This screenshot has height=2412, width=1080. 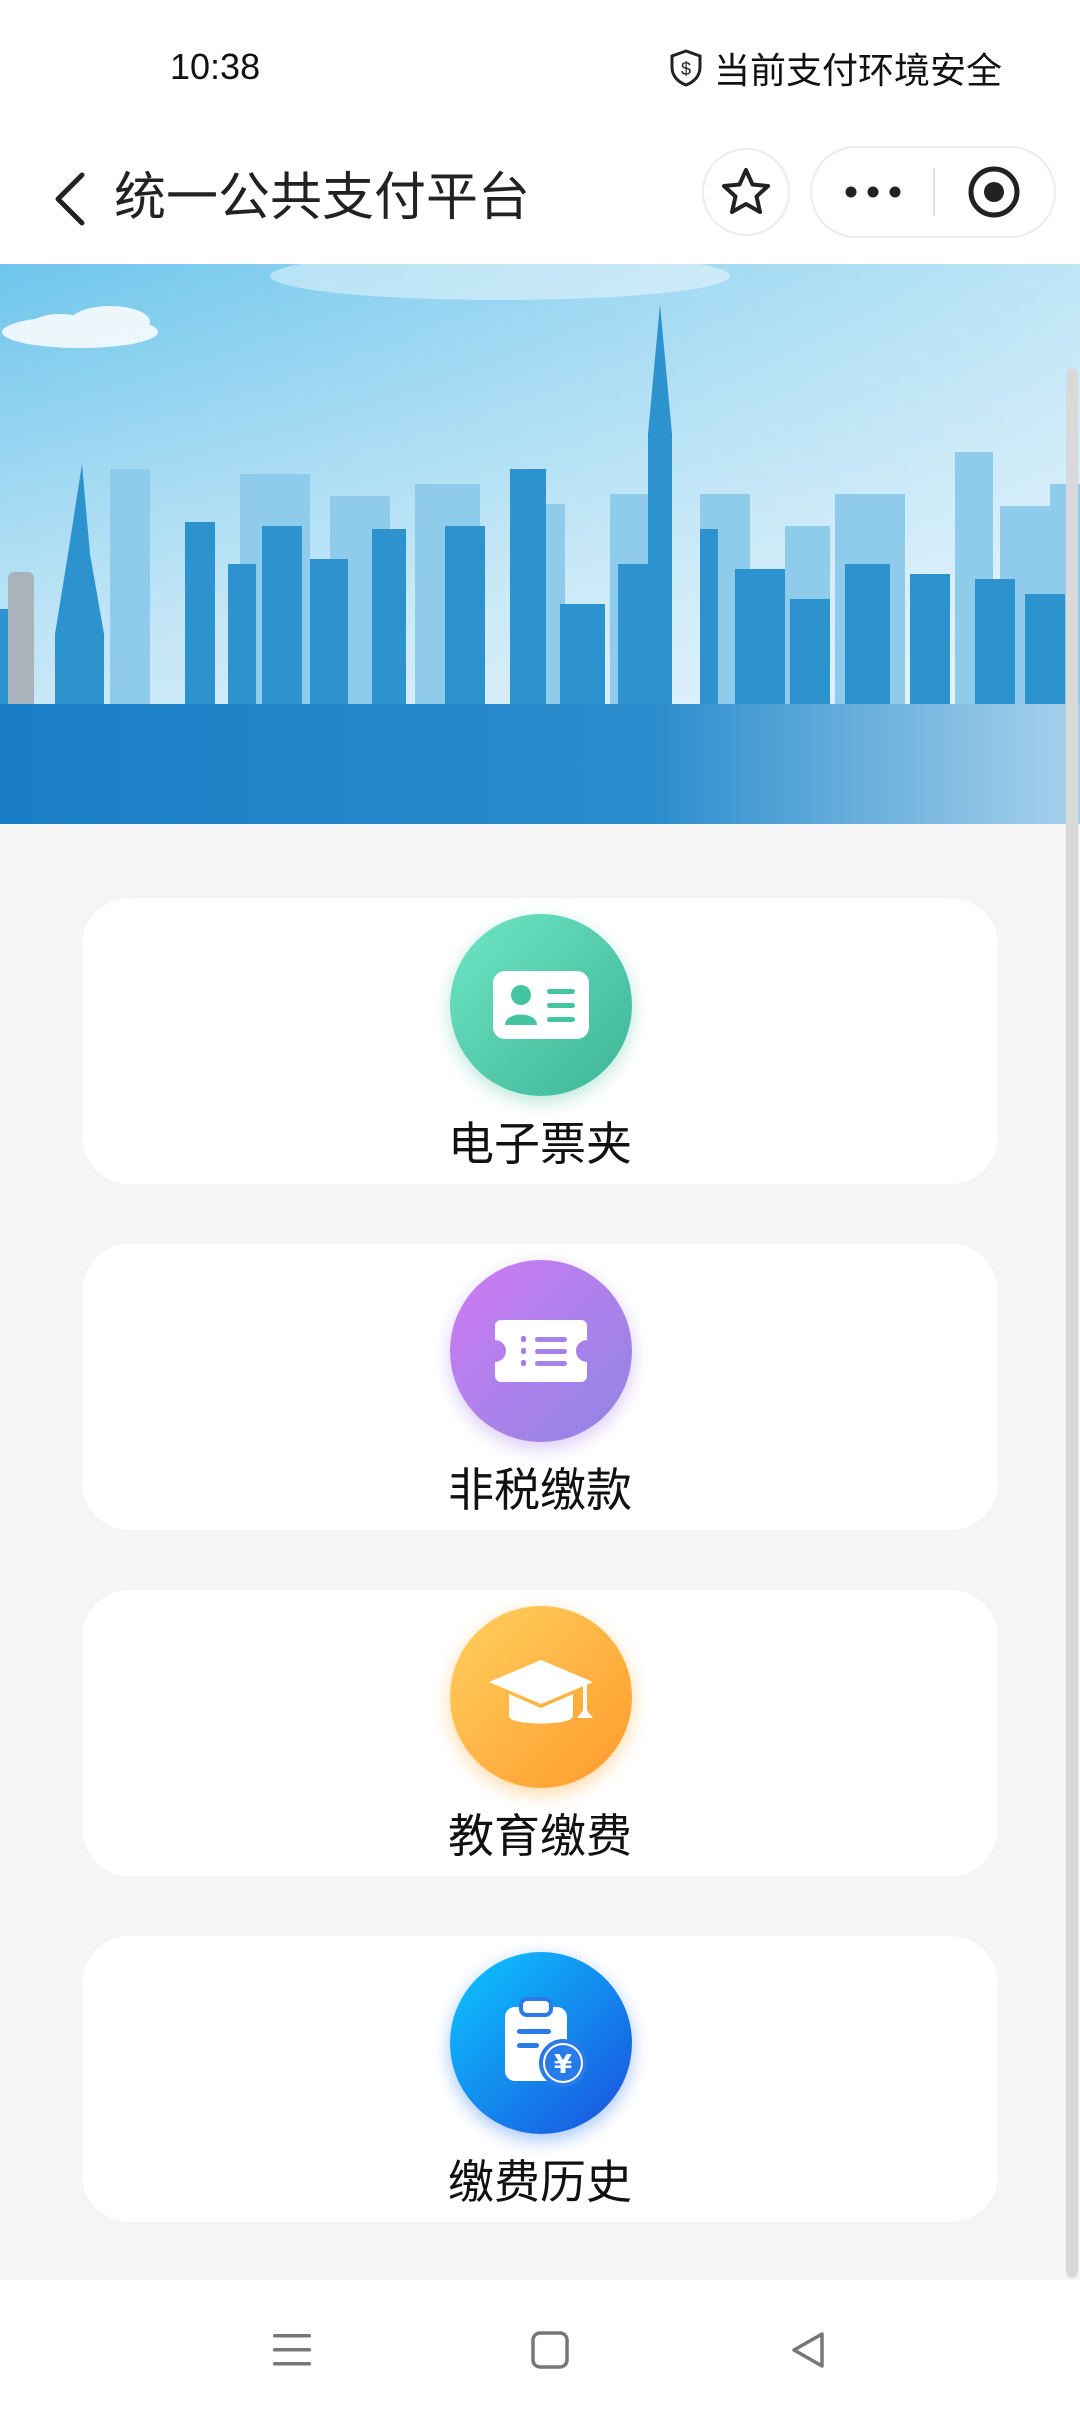 What do you see at coordinates (541, 1697) in the screenshot?
I see `graduation-cap-icon` at bounding box center [541, 1697].